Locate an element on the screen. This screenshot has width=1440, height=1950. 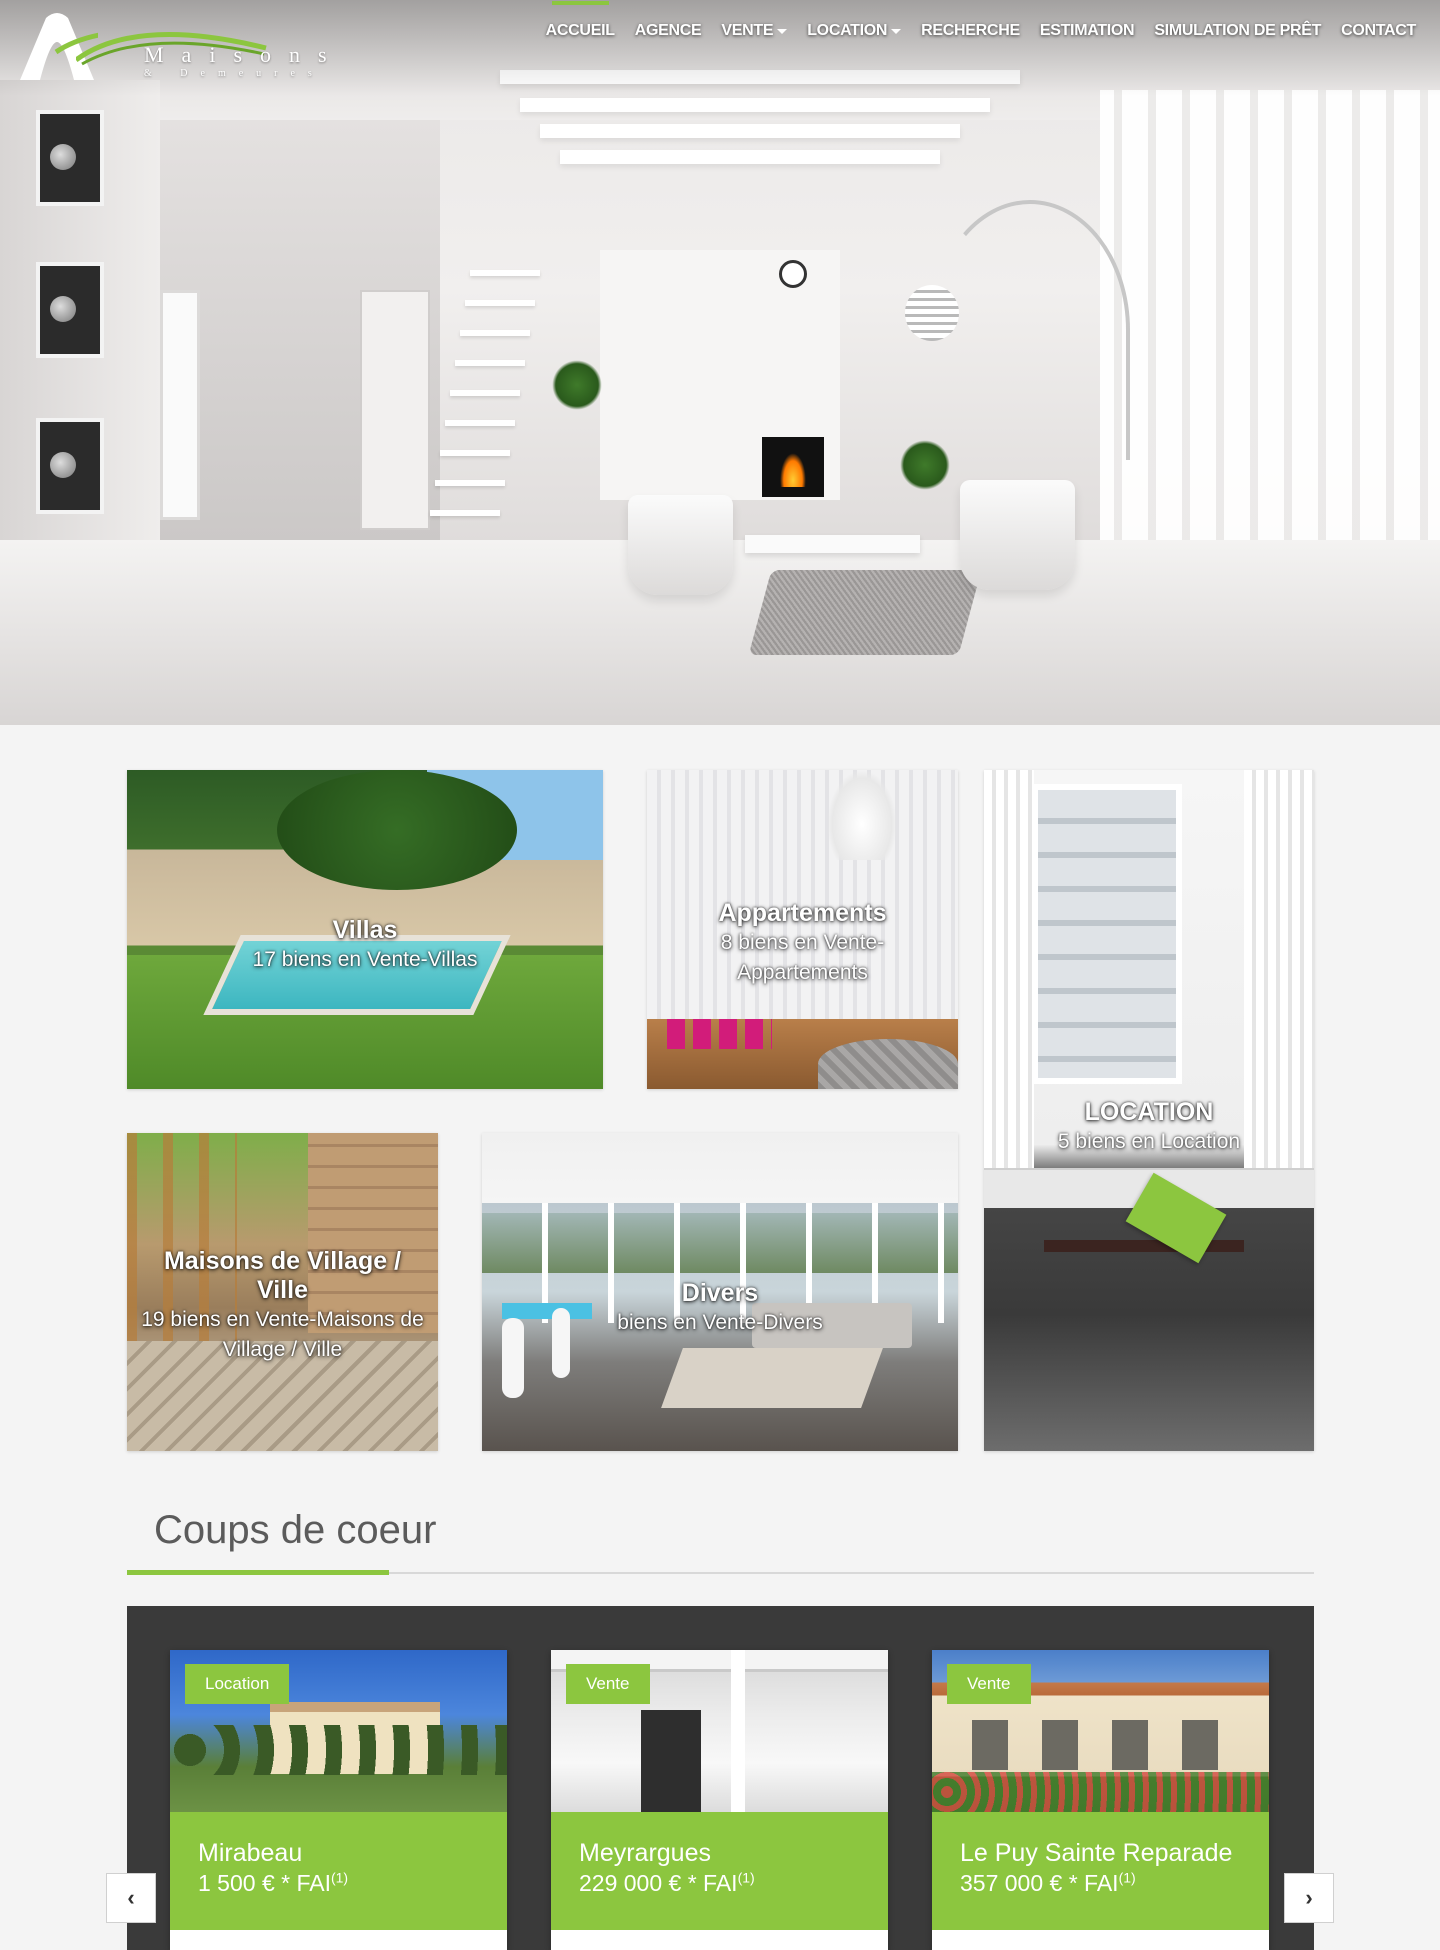
property-price: 229 000 € * FAI(1) is located at coordinates (719, 1883).